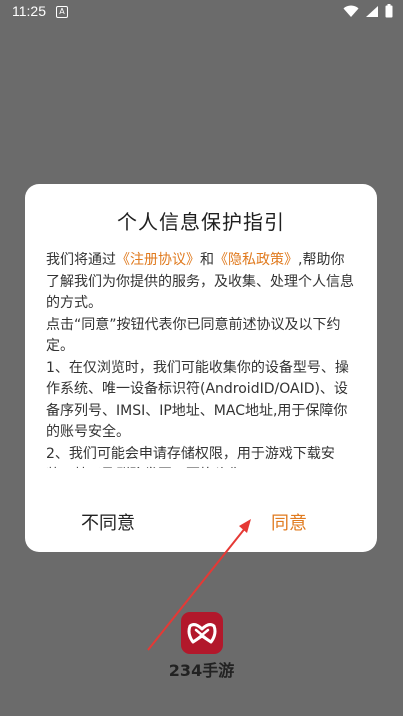 The image size is (403, 716). What do you see at coordinates (201, 222) in the screenshot?
I see `dialog-title: 个人信息保护指引` at bounding box center [201, 222].